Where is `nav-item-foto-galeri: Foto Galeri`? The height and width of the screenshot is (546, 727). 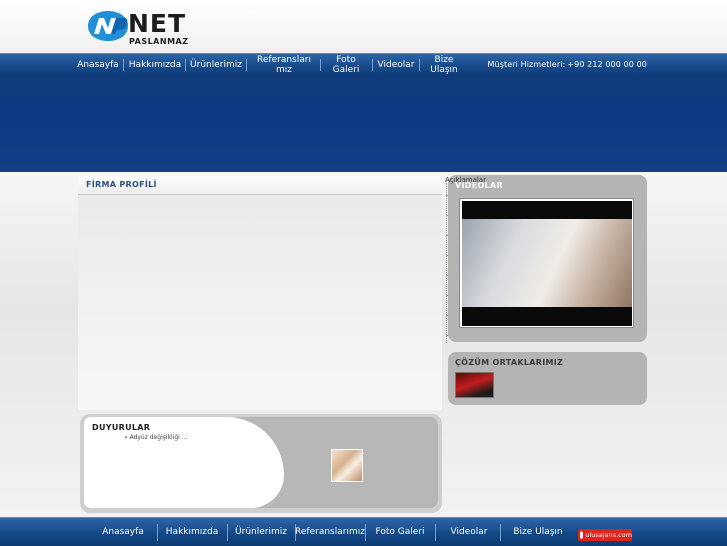
nav-item-foto-galeri: Foto Galeri is located at coordinates (346, 64).